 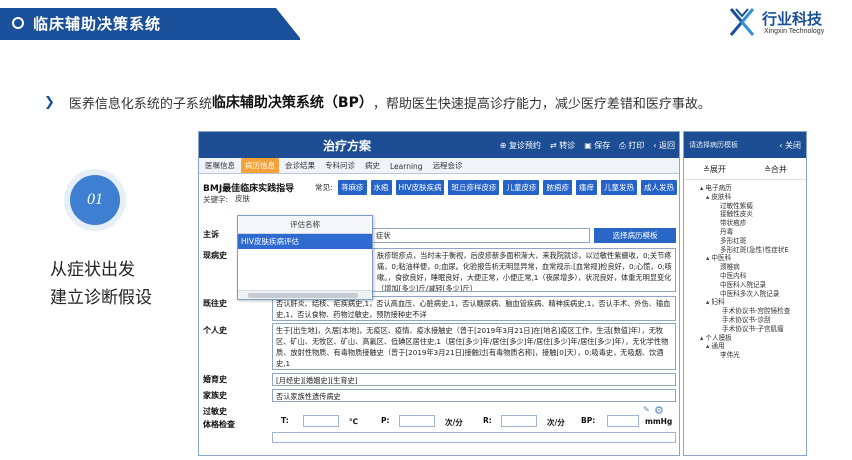 What do you see at coordinates (406, 166) in the screenshot?
I see `tab-learning: Learning` at bounding box center [406, 166].